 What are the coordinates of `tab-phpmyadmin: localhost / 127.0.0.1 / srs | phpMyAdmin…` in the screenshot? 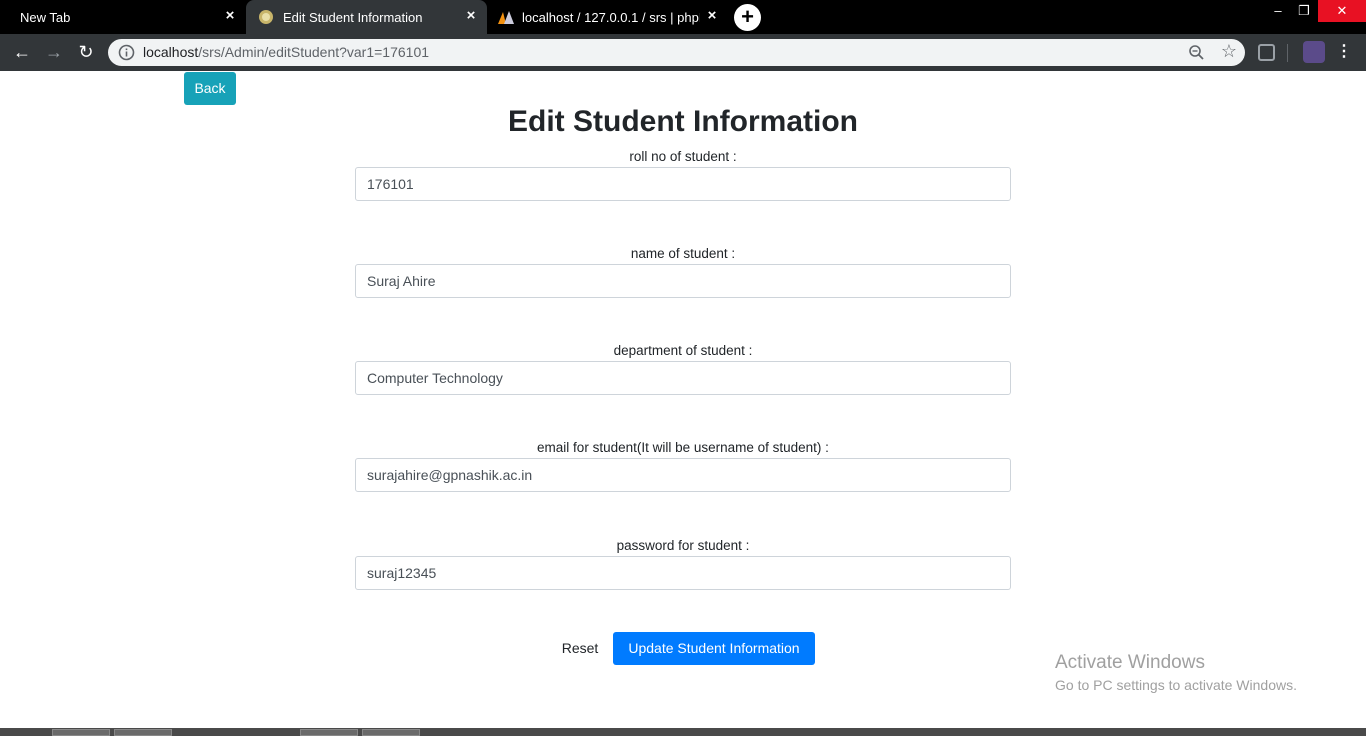 It's located at (607, 17).